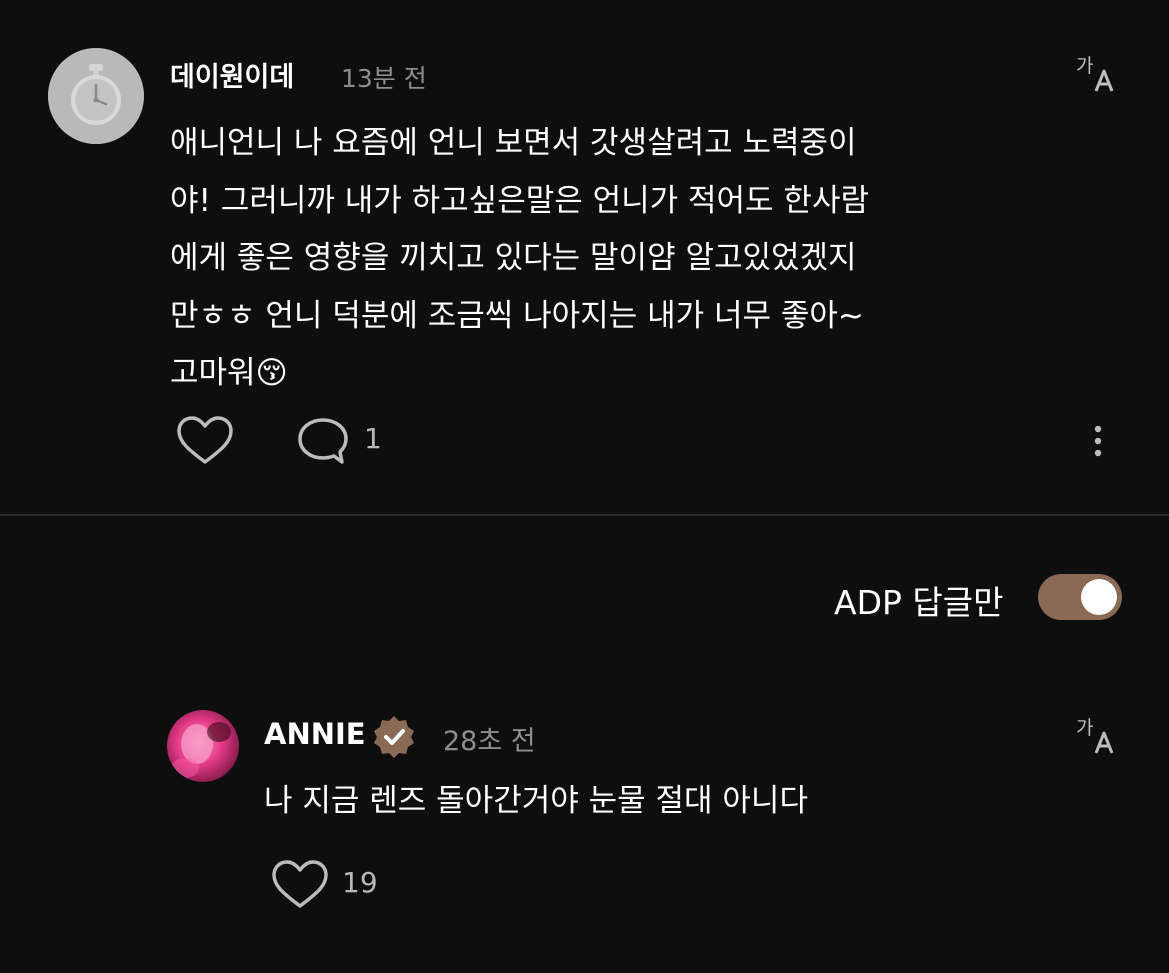 The height and width of the screenshot is (973, 1169). Describe the element at coordinates (1098, 441) in the screenshot. I see `more-vertical-icon` at that location.